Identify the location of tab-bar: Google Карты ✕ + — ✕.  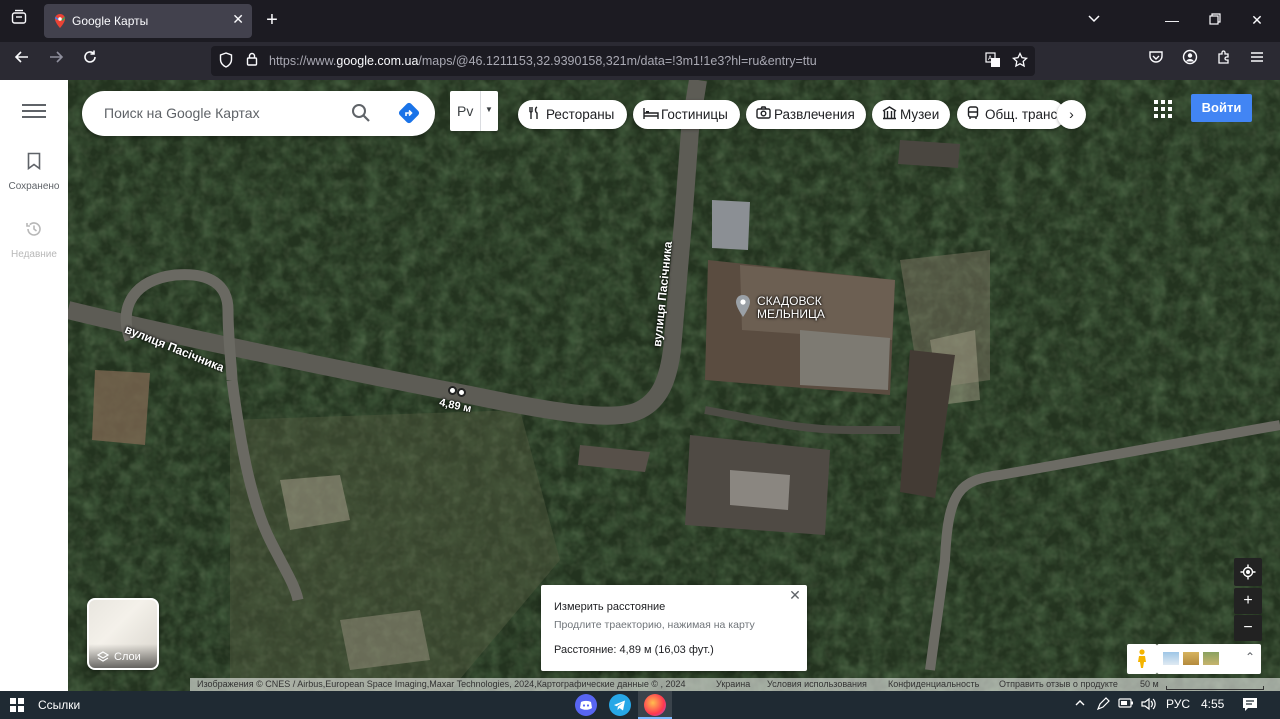
(640, 21).